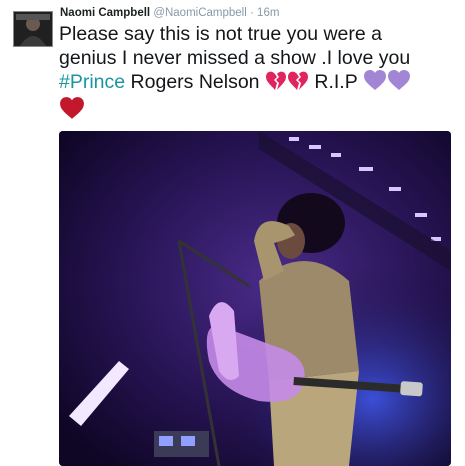 Image resolution: width=465 pixels, height=466 pixels. Describe the element at coordinates (220, 34) in the screenshot. I see `tweet-text-line1: Please say this is not true you were a` at that location.